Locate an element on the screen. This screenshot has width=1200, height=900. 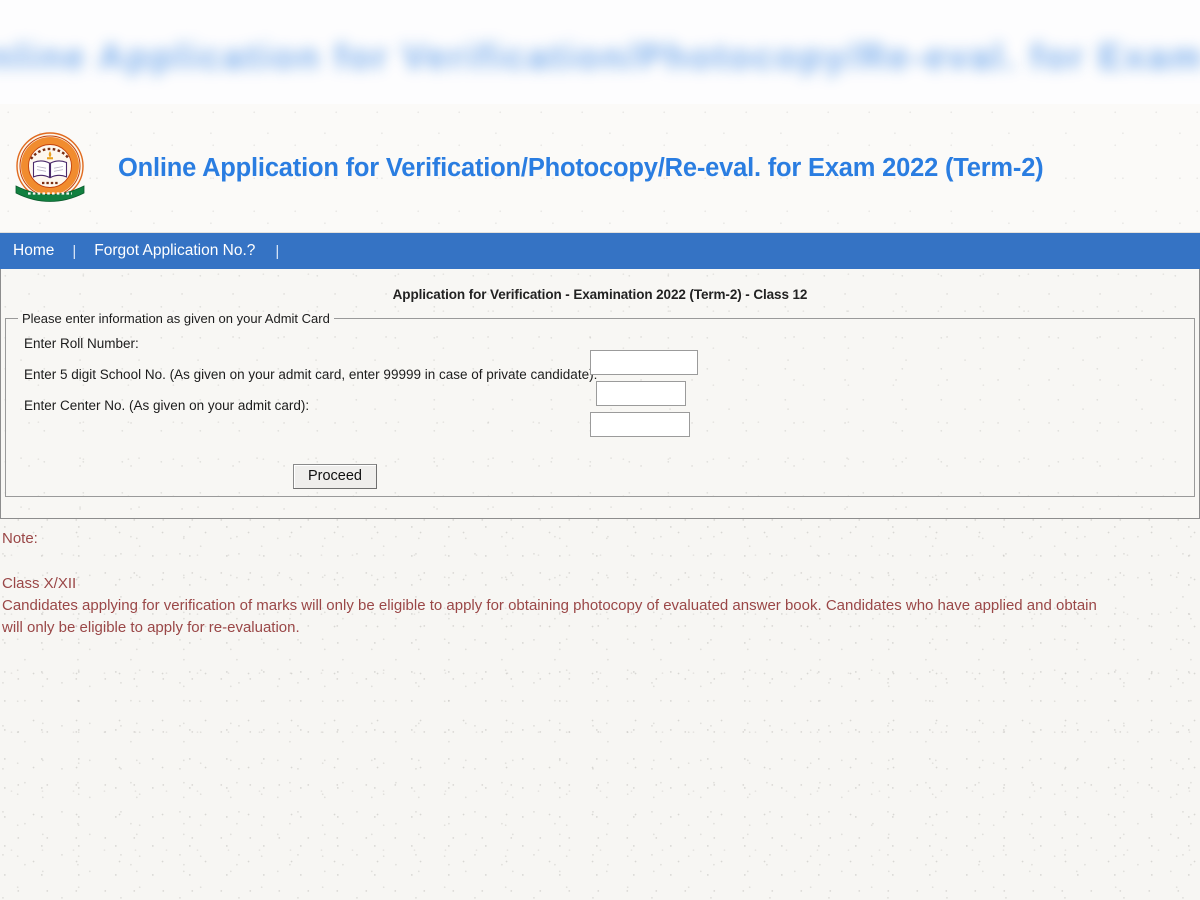
school-number-input is located at coordinates (641, 393).